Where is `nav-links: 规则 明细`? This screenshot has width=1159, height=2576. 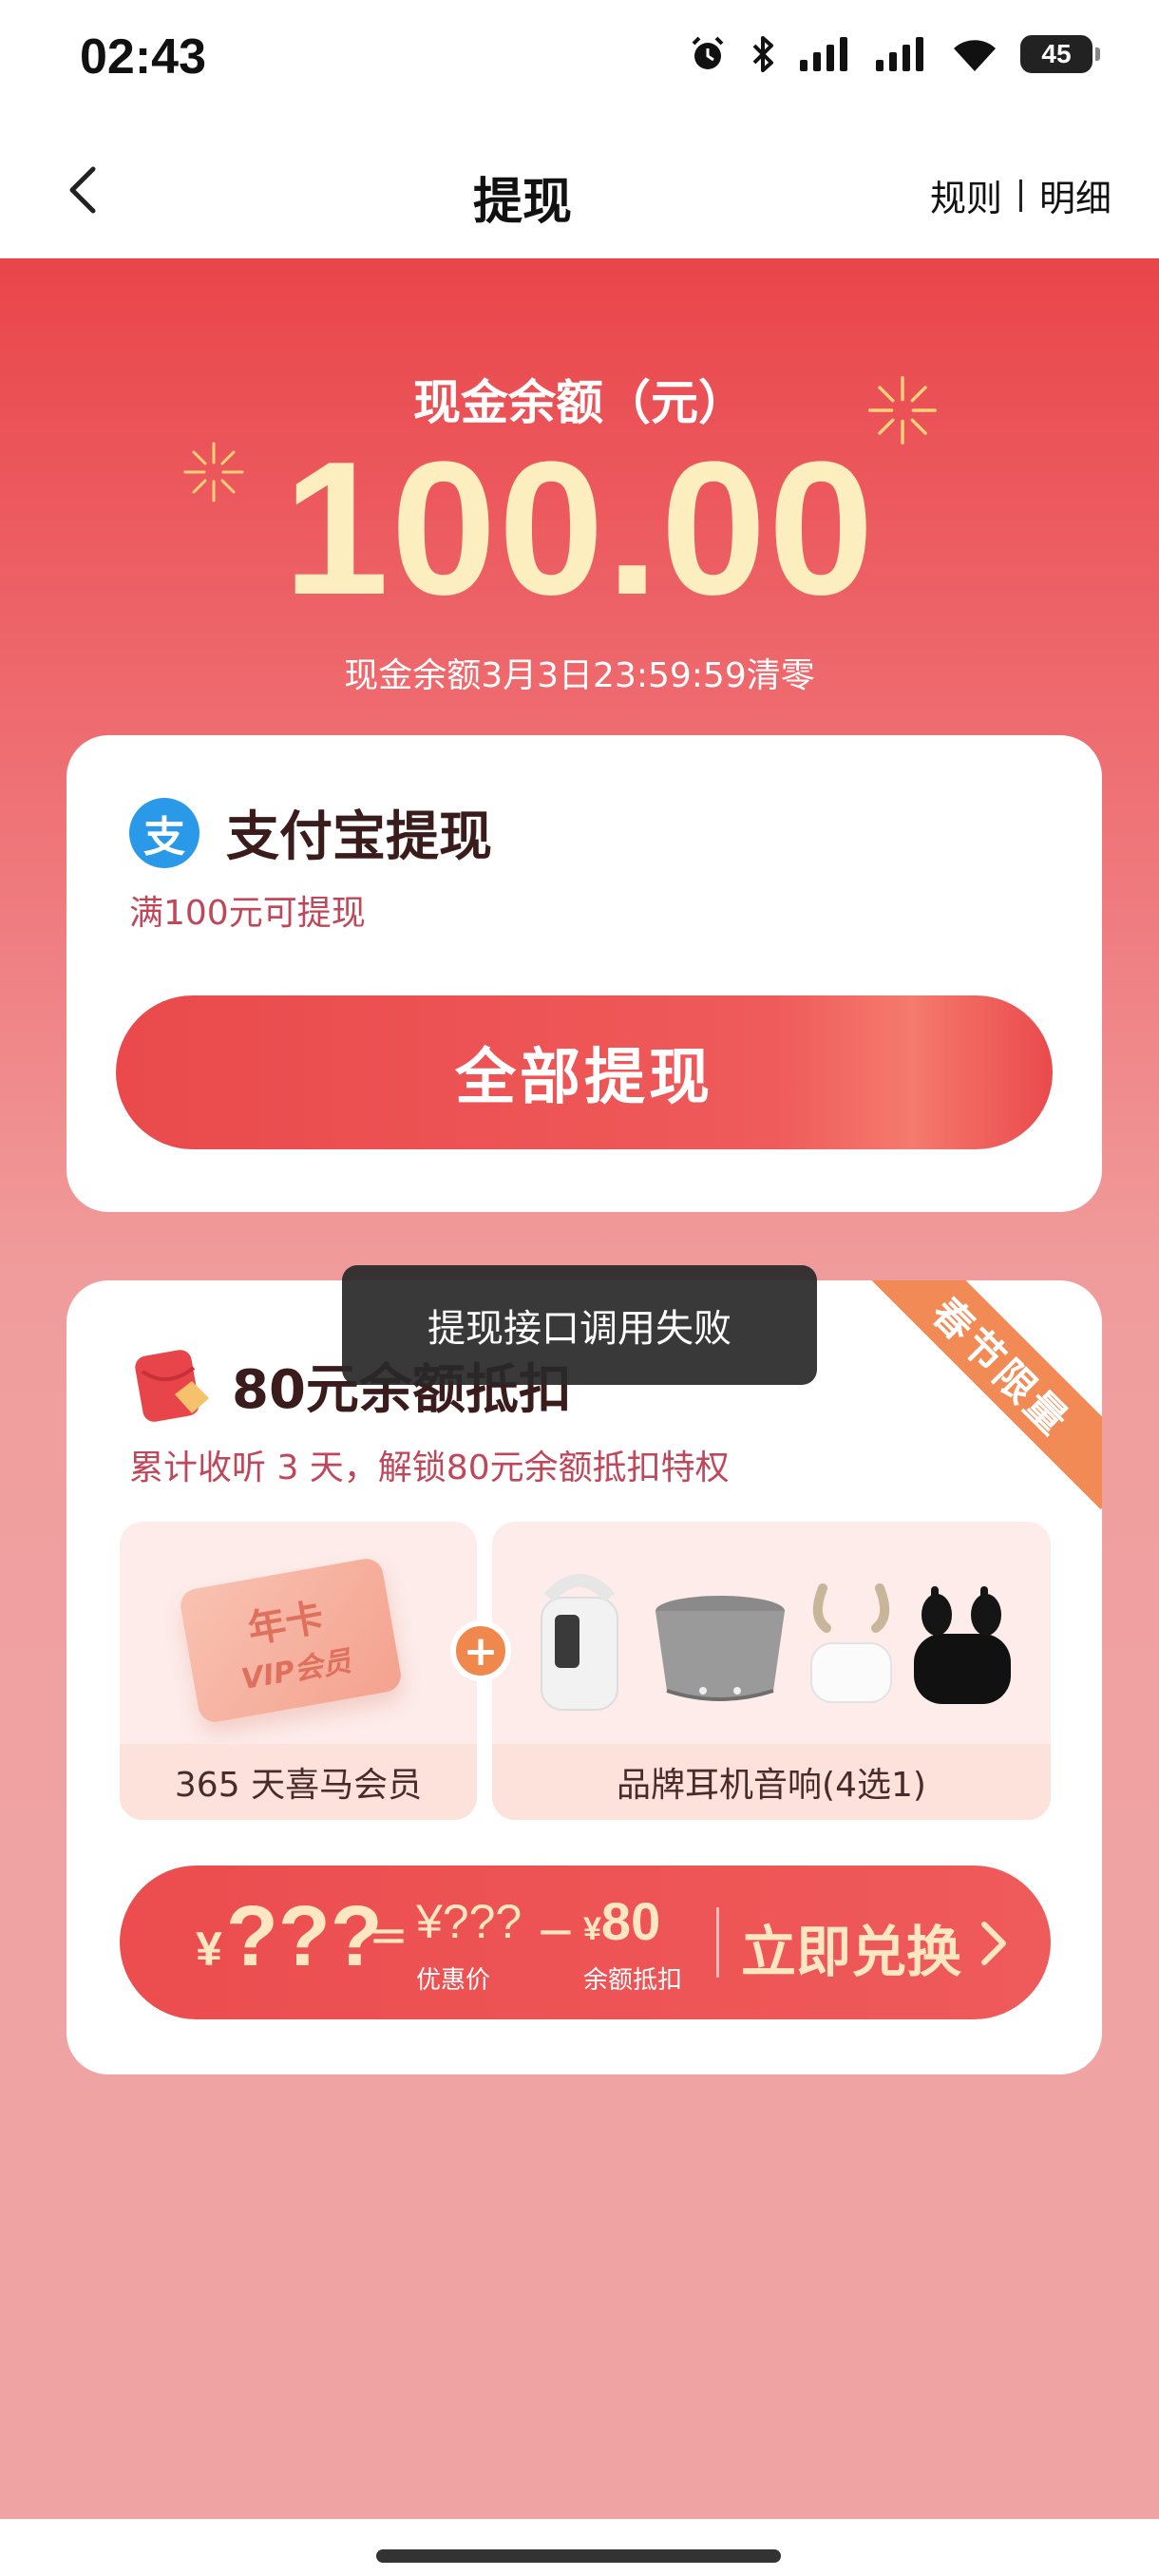 nav-links: 规则 明细 is located at coordinates (1021, 195).